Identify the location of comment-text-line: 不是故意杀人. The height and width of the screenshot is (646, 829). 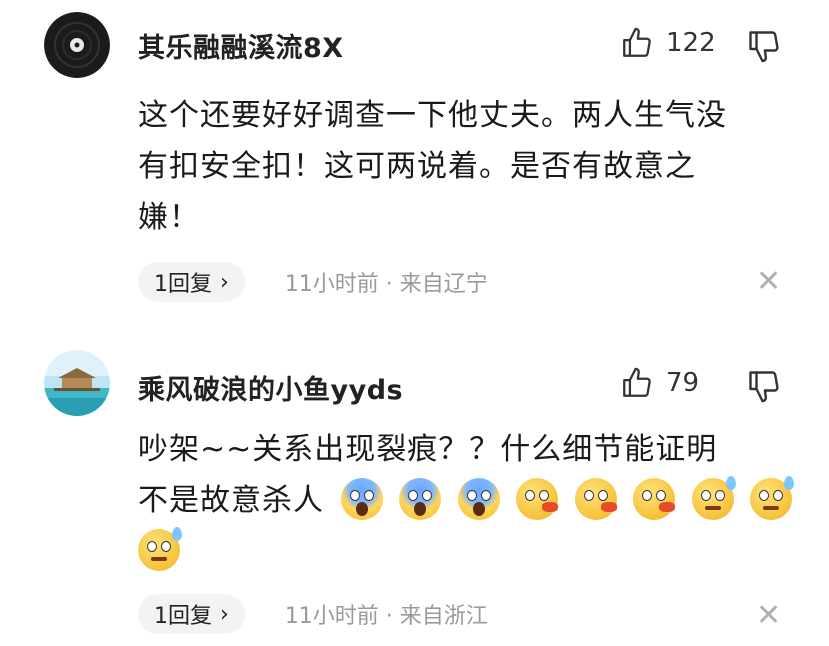
(473, 500).